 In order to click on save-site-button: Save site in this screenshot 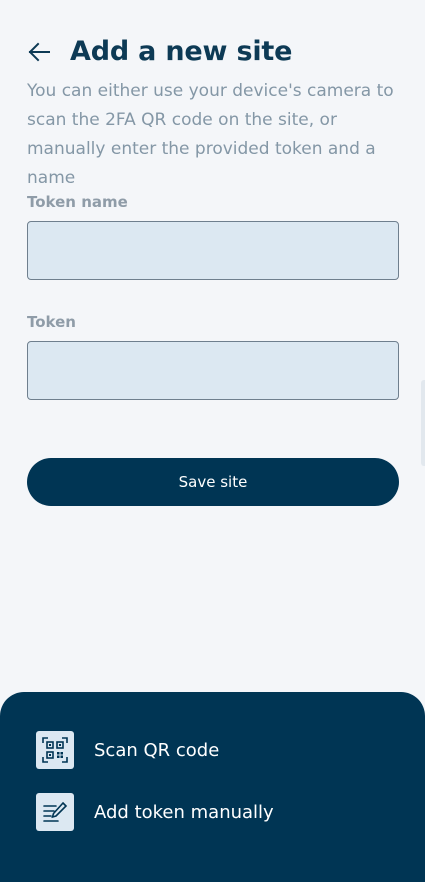, I will do `click(213, 482)`.